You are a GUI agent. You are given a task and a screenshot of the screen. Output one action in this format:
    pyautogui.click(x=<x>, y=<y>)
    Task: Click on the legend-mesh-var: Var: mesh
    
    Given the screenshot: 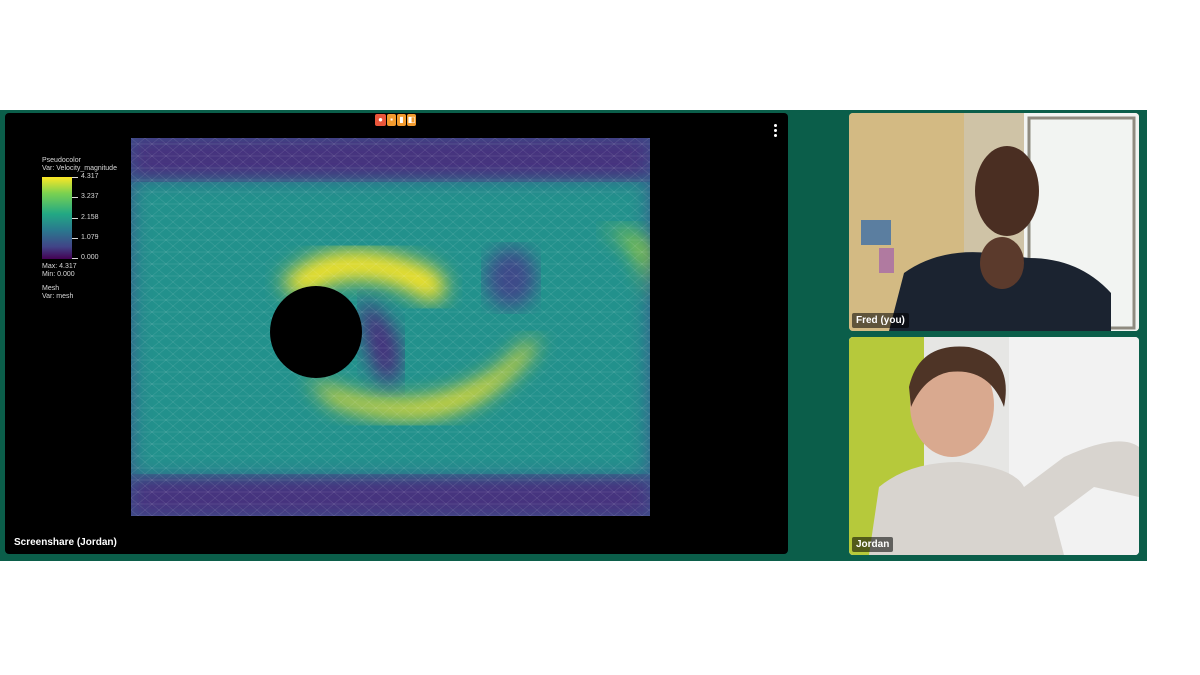 What is the action you would take?
    pyautogui.click(x=58, y=296)
    